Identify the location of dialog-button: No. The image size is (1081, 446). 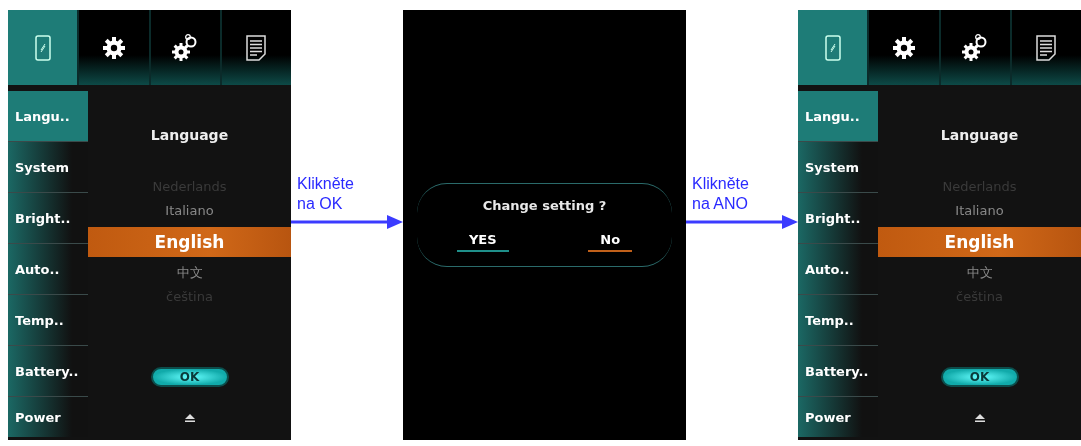
(610, 242).